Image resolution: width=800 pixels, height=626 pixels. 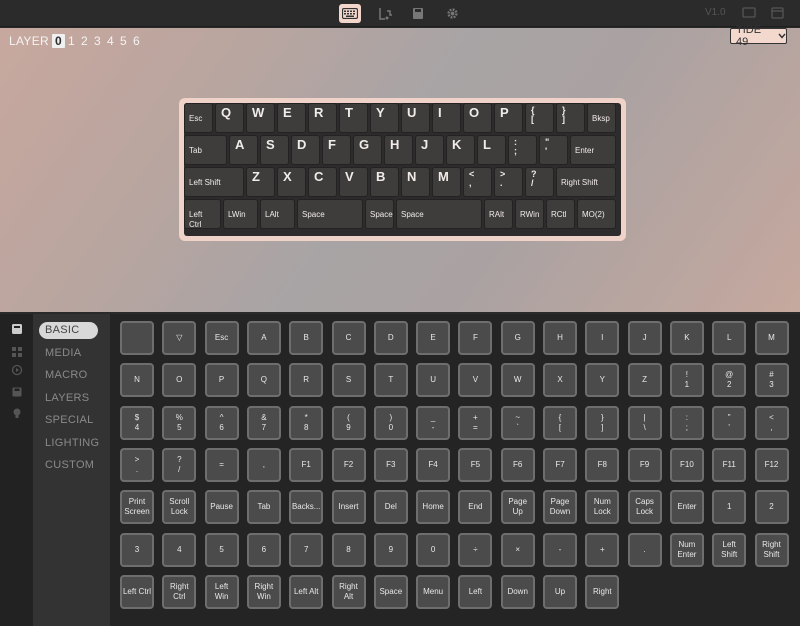 I want to click on keyboard-key: Left Shift, so click(x=214, y=182).